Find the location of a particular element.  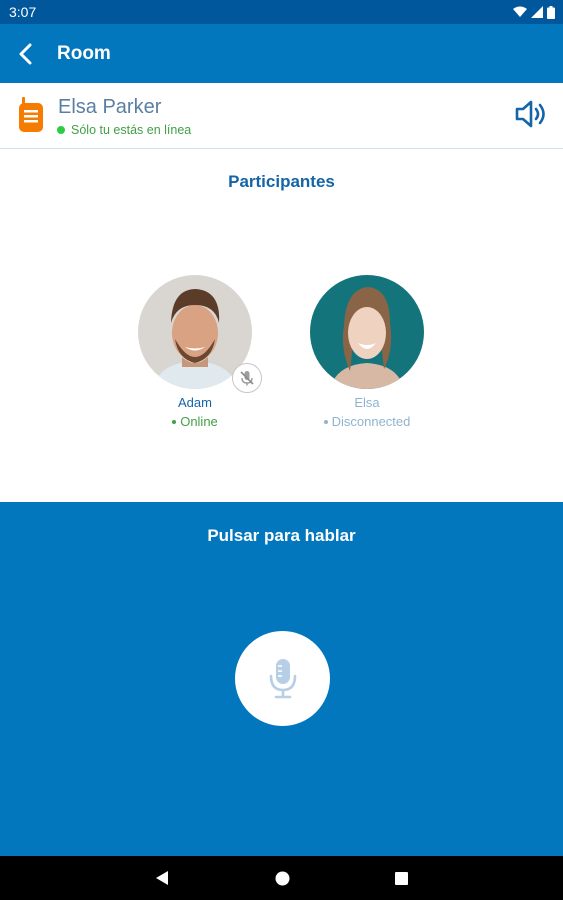

participant-status: Disconnected is located at coordinates (367, 421).